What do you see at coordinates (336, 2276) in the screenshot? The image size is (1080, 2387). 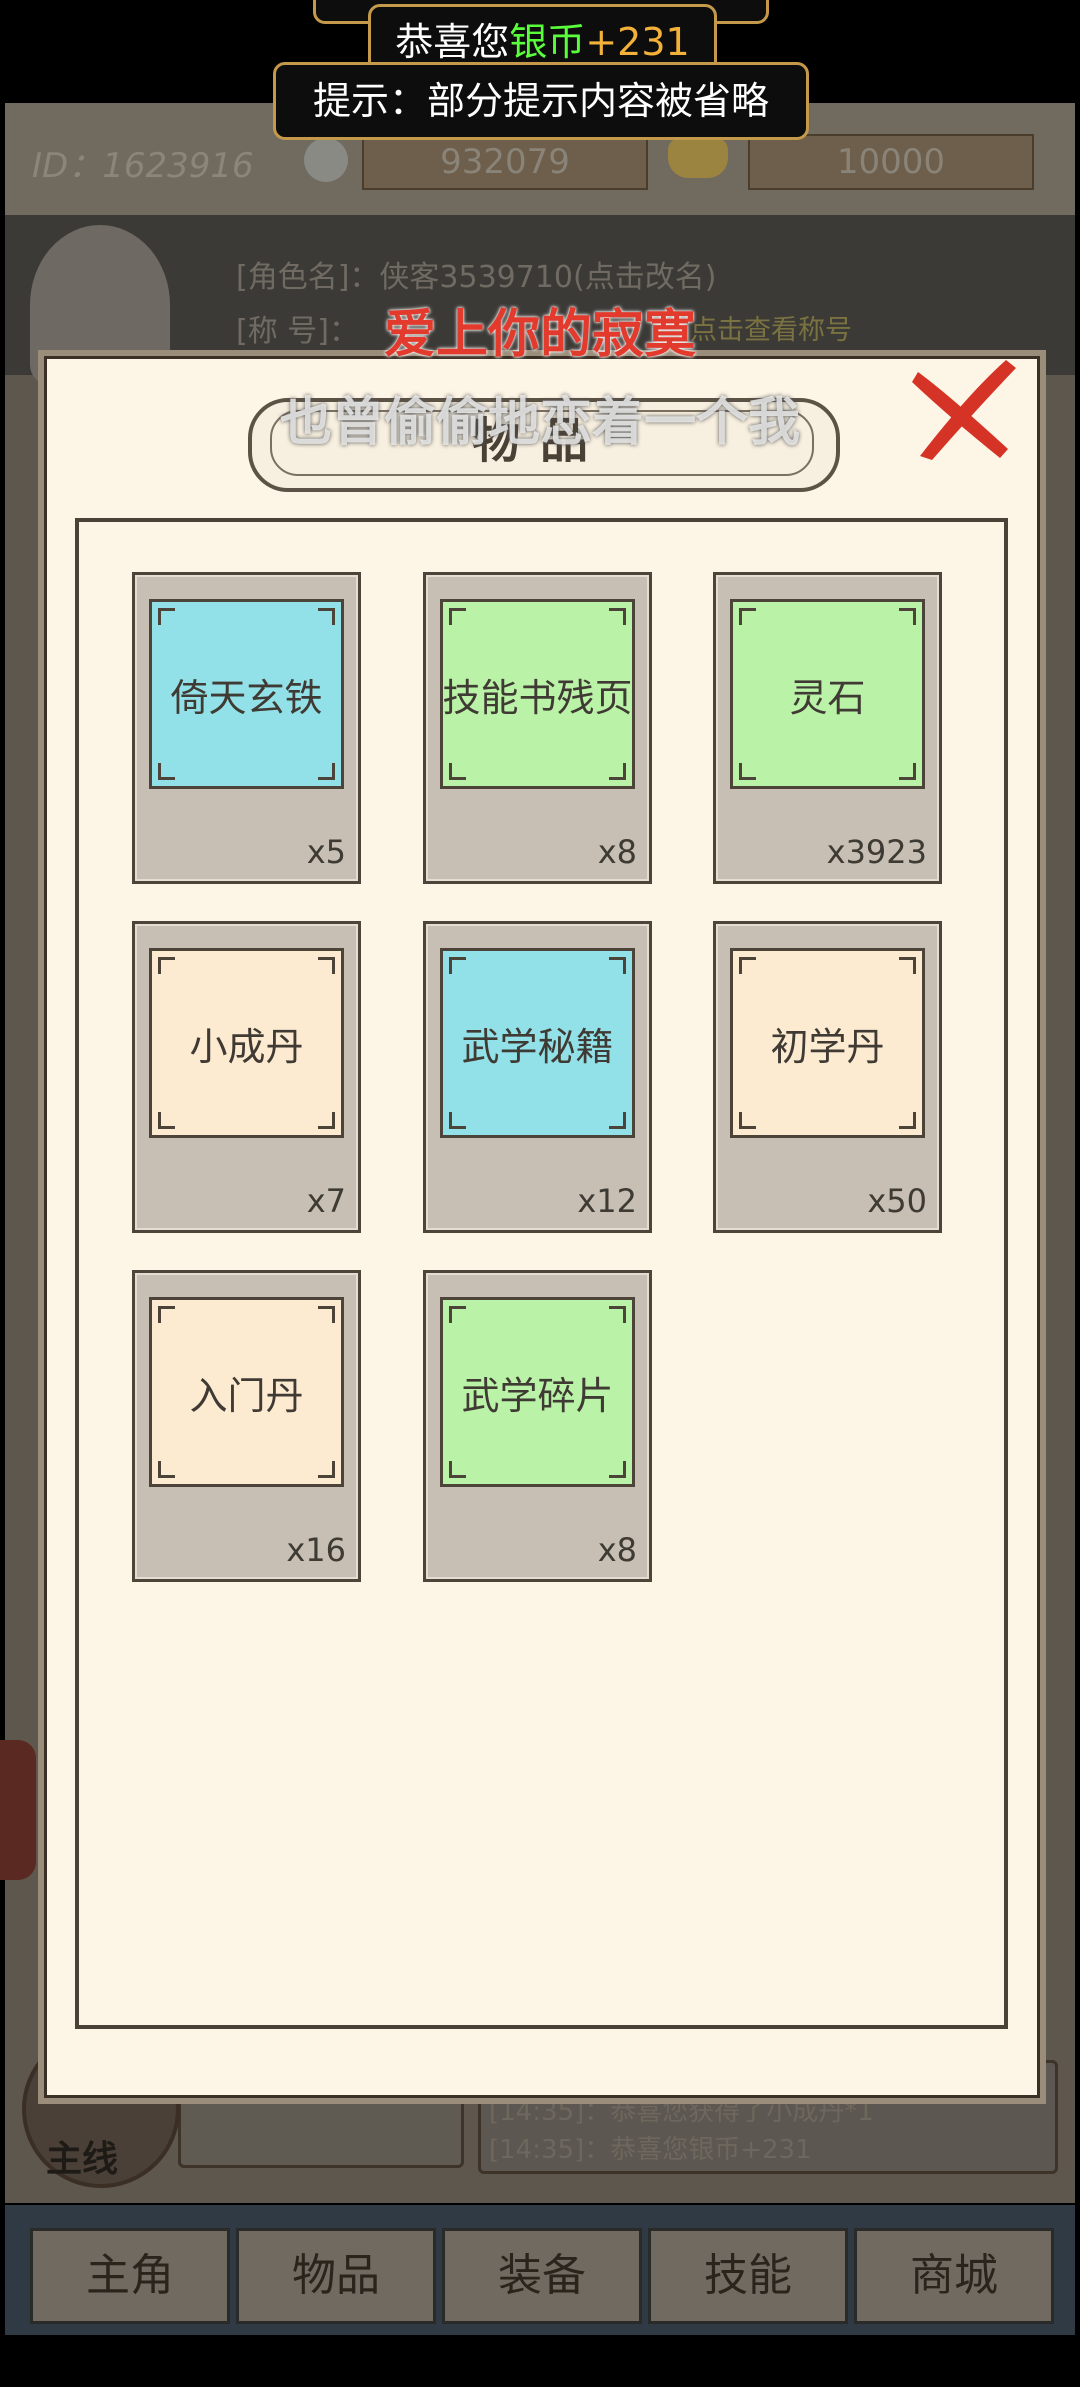 I see `nav-items-button: 物品` at bounding box center [336, 2276].